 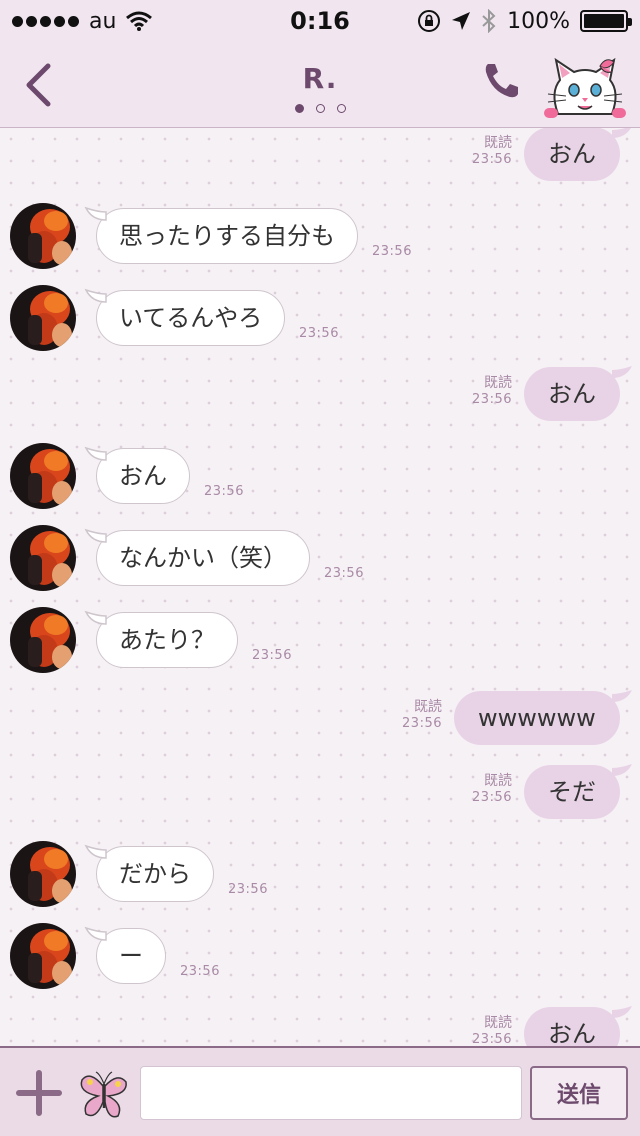 I want to click on call-button, so click(x=501, y=81).